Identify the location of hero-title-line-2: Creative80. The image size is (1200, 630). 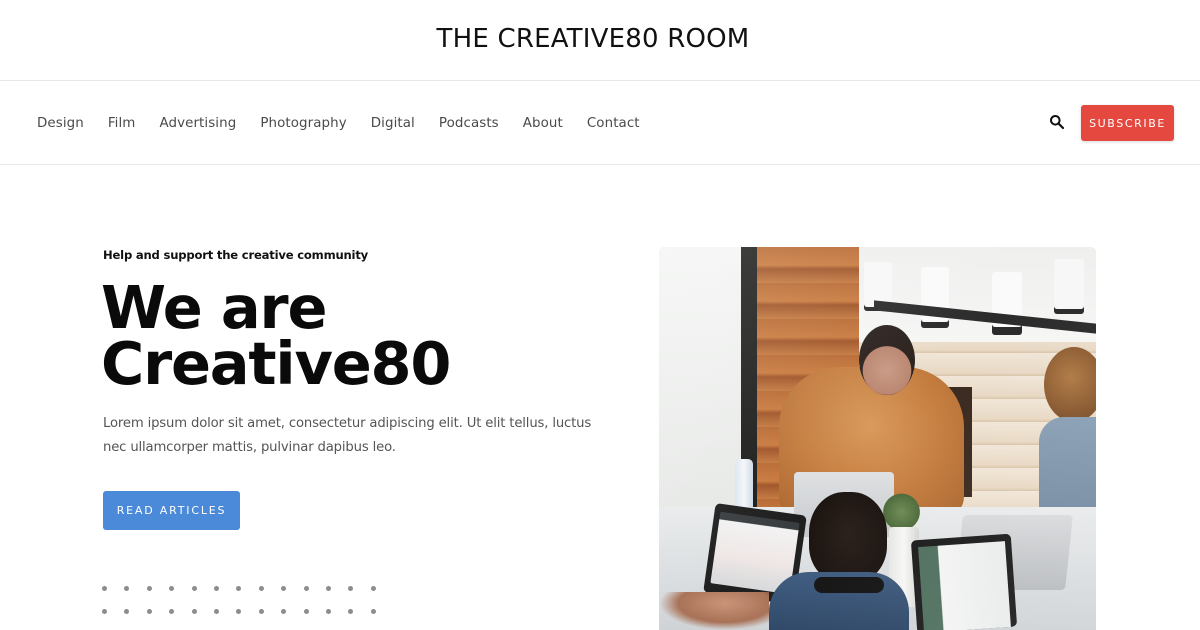
(276, 363).